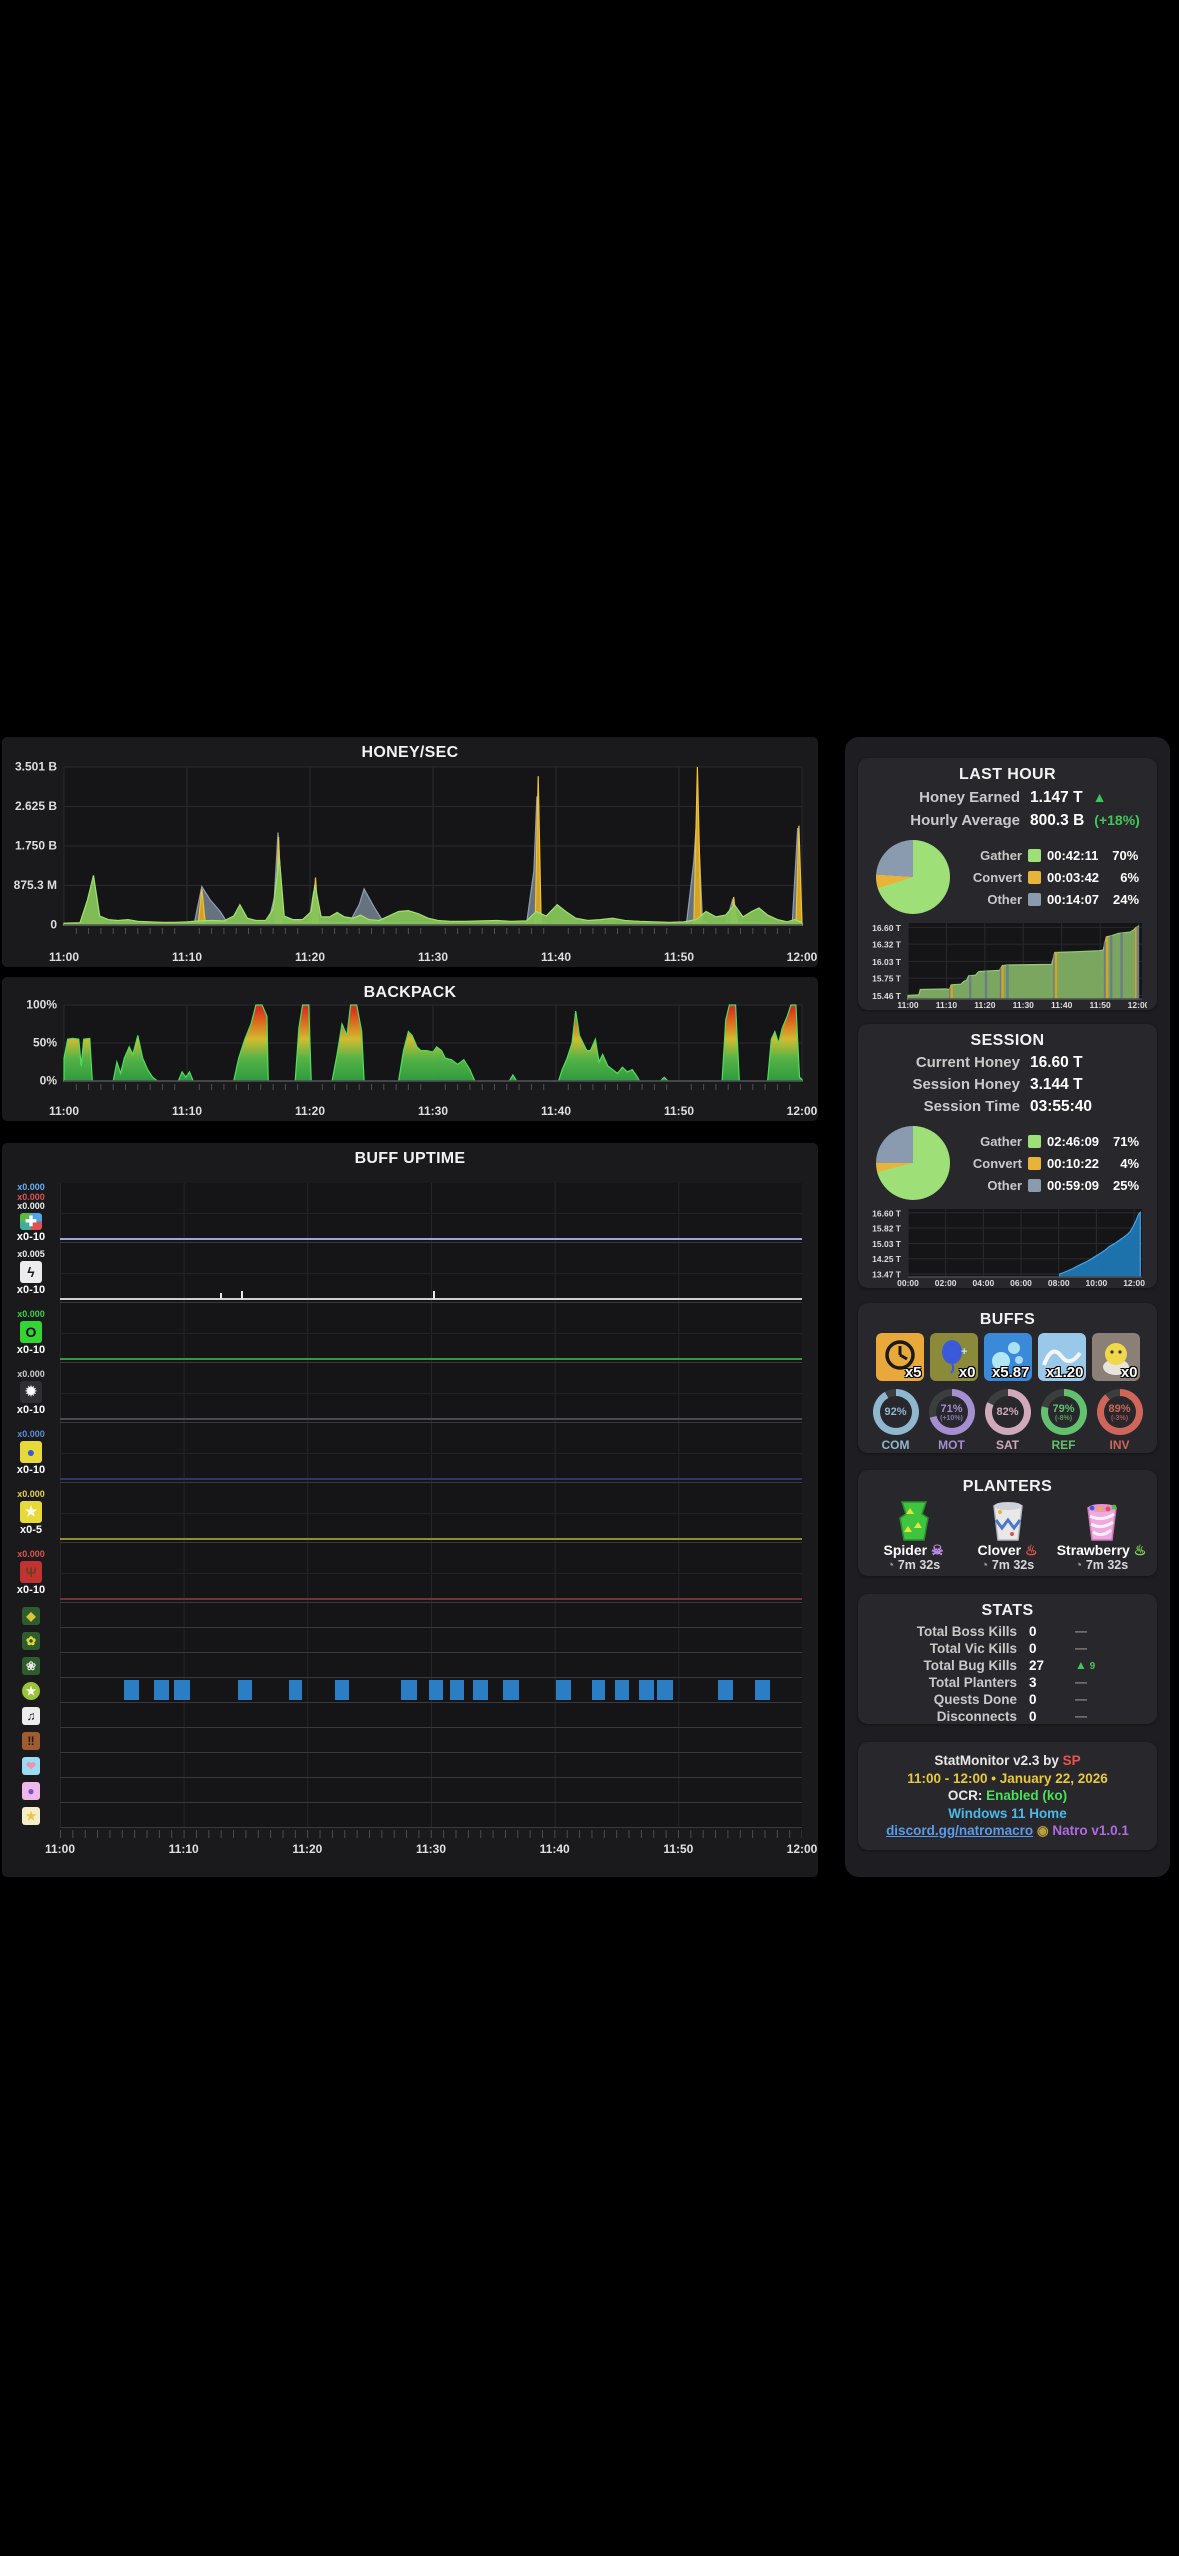  I want to click on reindeer-buff-icon: Ψ, so click(31, 1571).